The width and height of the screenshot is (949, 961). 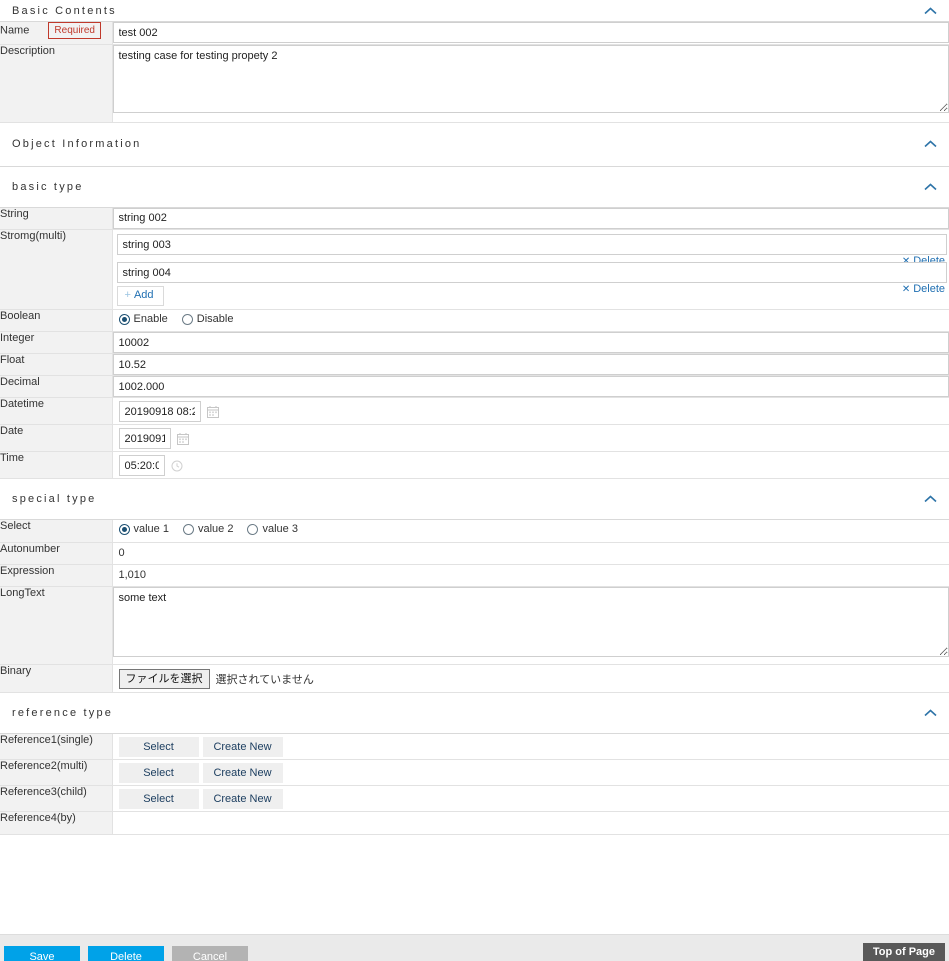 I want to click on field-label-string-multi: Stromg(multi), so click(x=33, y=236).